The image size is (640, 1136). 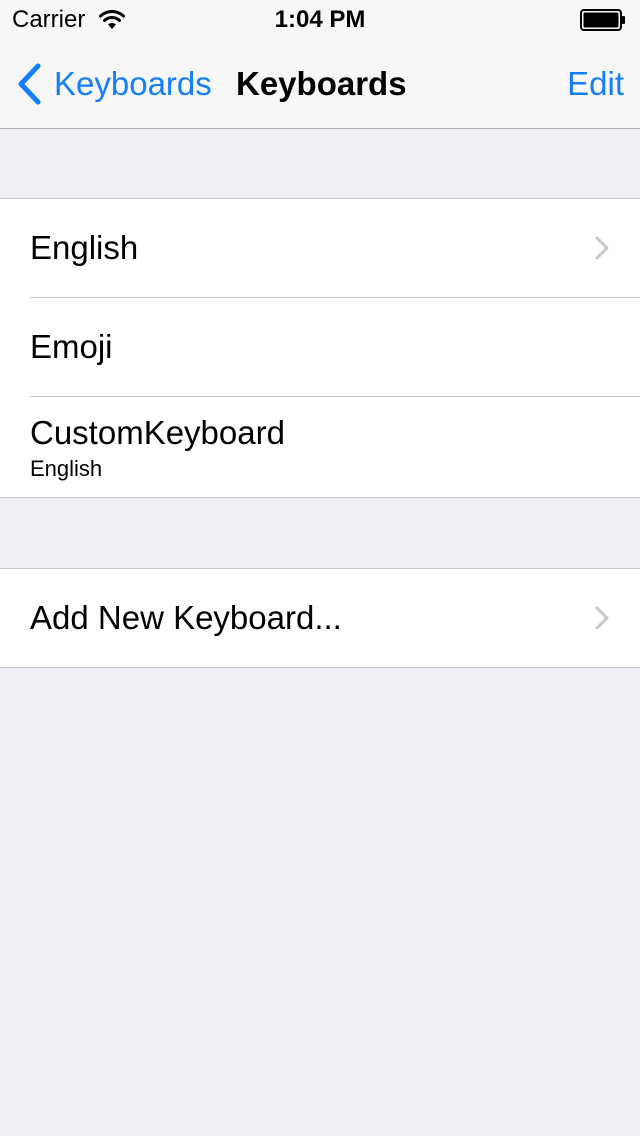 What do you see at coordinates (157, 432) in the screenshot?
I see `keyboard-label: CustomKeyboard` at bounding box center [157, 432].